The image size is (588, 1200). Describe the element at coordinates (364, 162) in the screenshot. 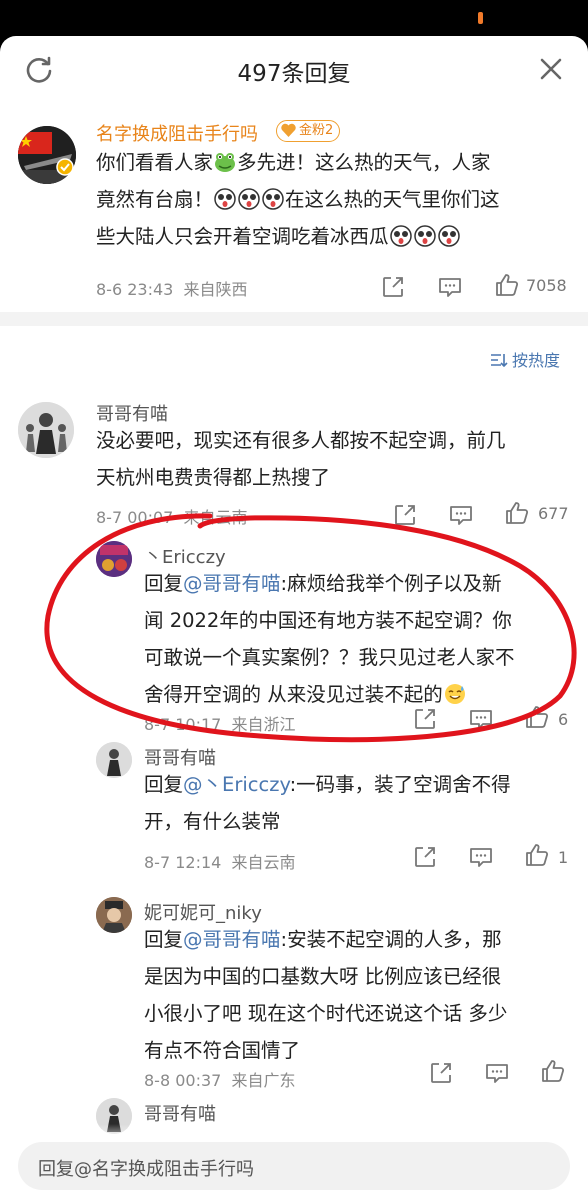

I see `post-text-part: 多先进！这么热的天气，人家` at that location.